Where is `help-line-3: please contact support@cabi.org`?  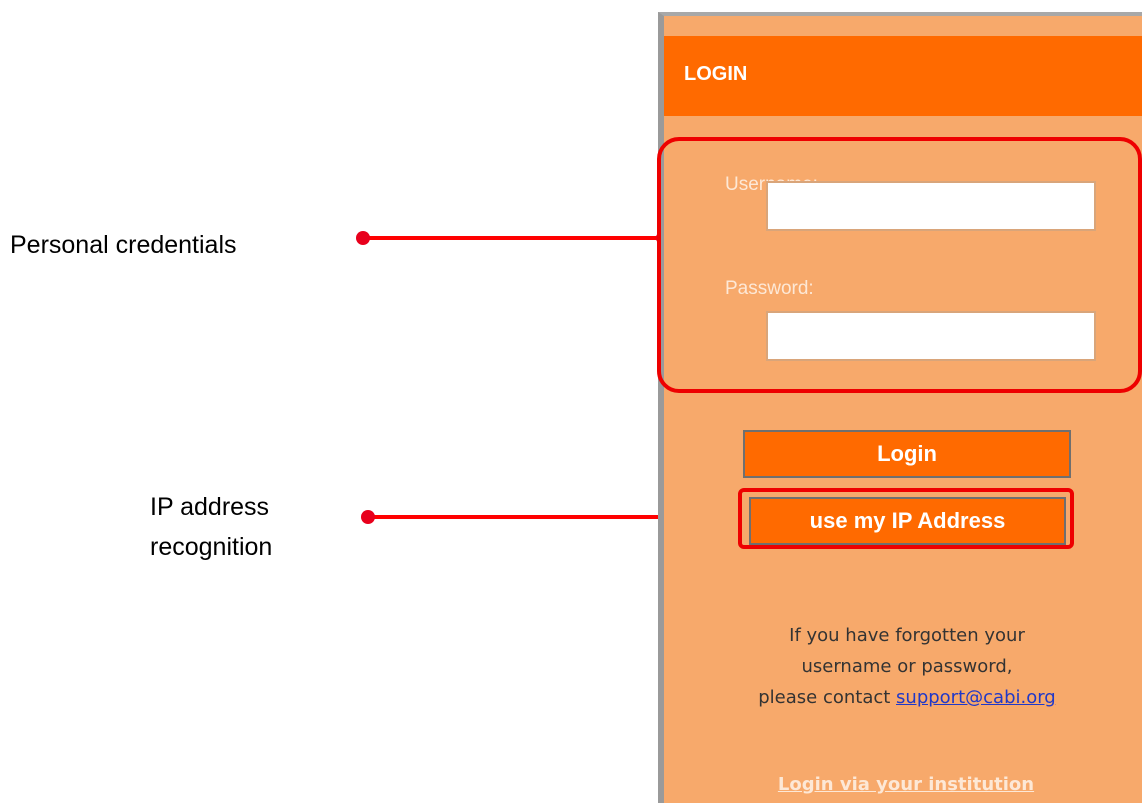 help-line-3: please contact support@cabi.org is located at coordinates (907, 697).